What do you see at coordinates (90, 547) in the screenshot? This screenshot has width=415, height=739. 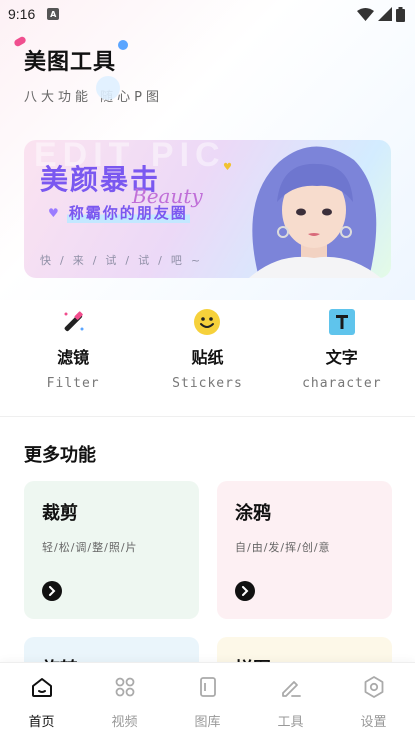 I see `card-description: 轻/松/调/整/照/片` at bounding box center [90, 547].